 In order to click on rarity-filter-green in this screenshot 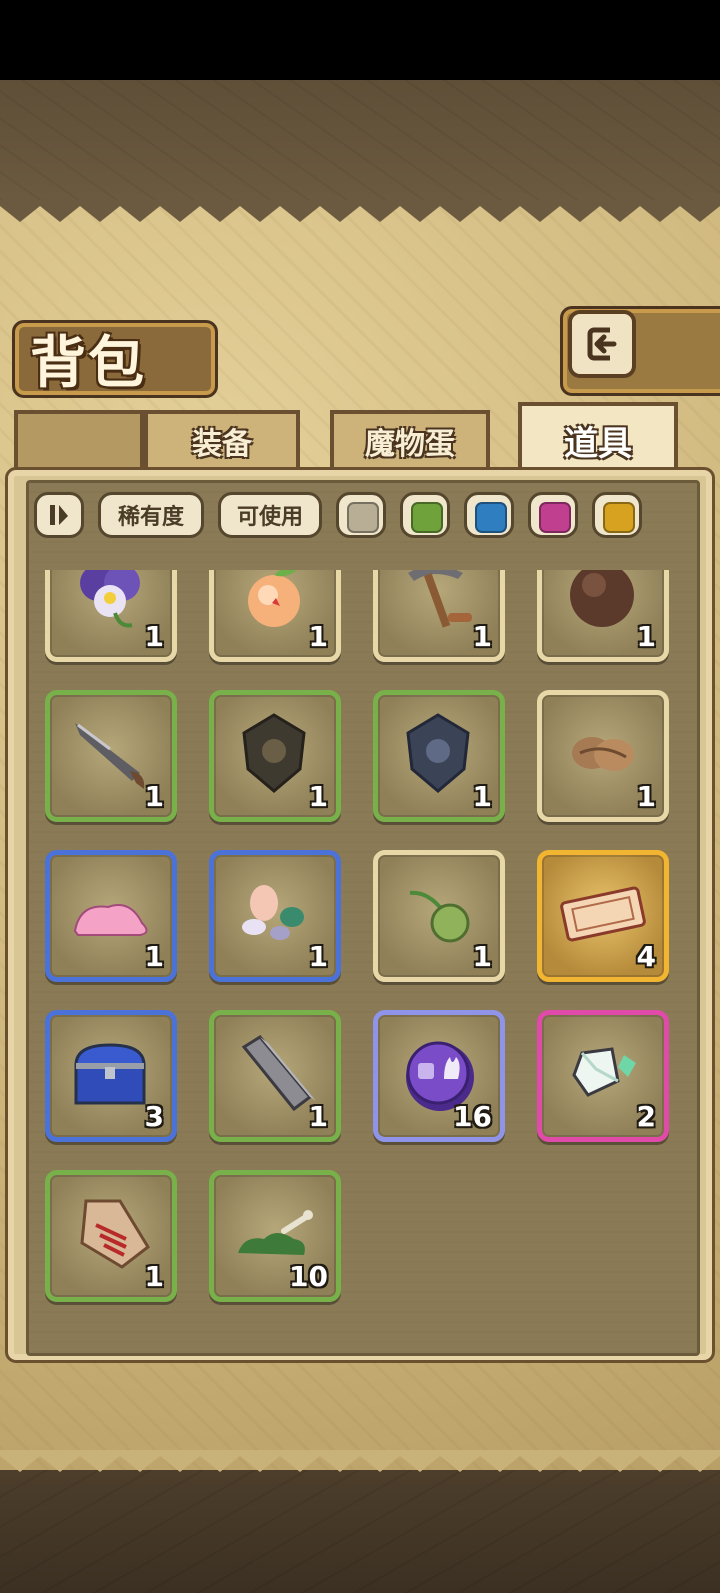, I will do `click(425, 515)`.